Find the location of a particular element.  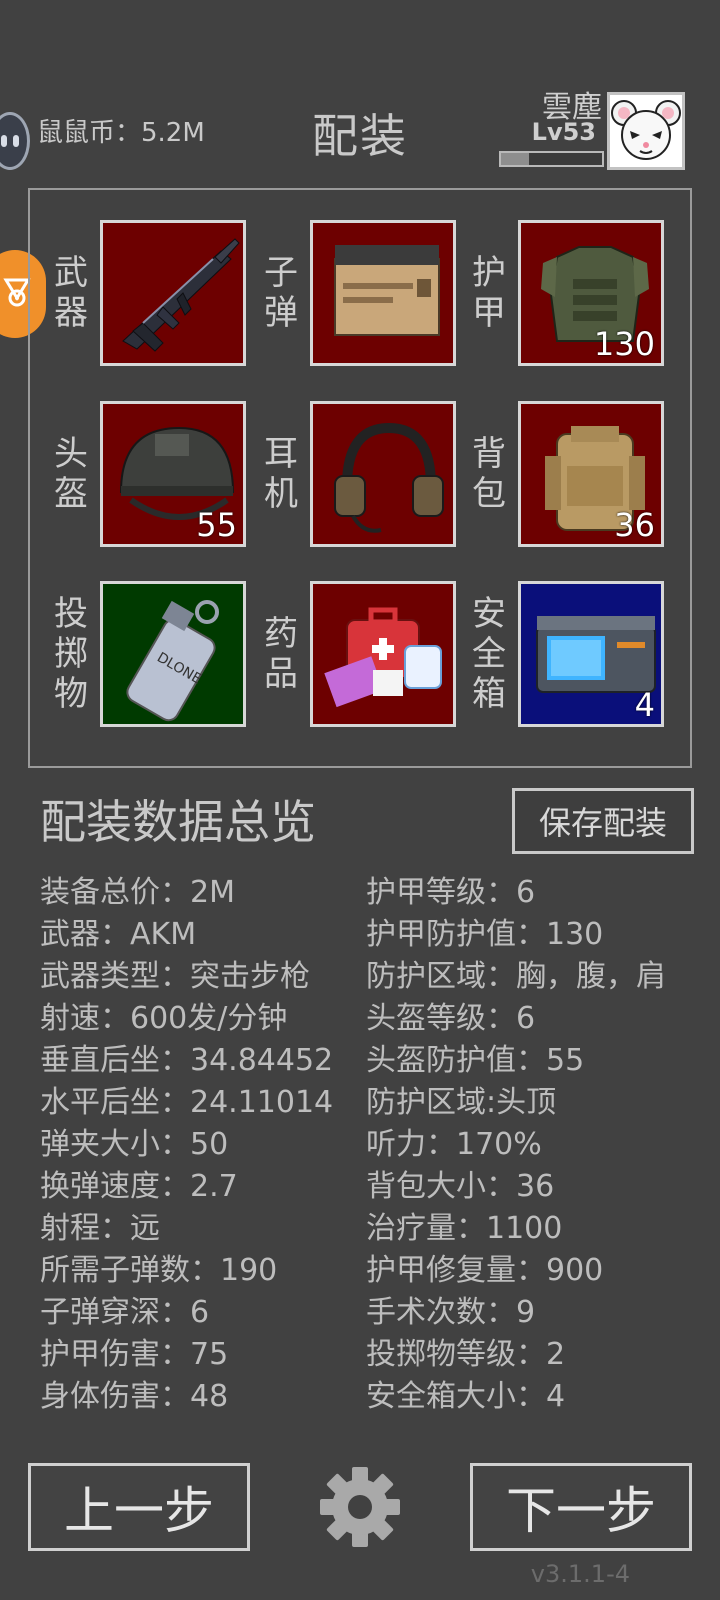

gear-icon is located at coordinates (360, 1507).